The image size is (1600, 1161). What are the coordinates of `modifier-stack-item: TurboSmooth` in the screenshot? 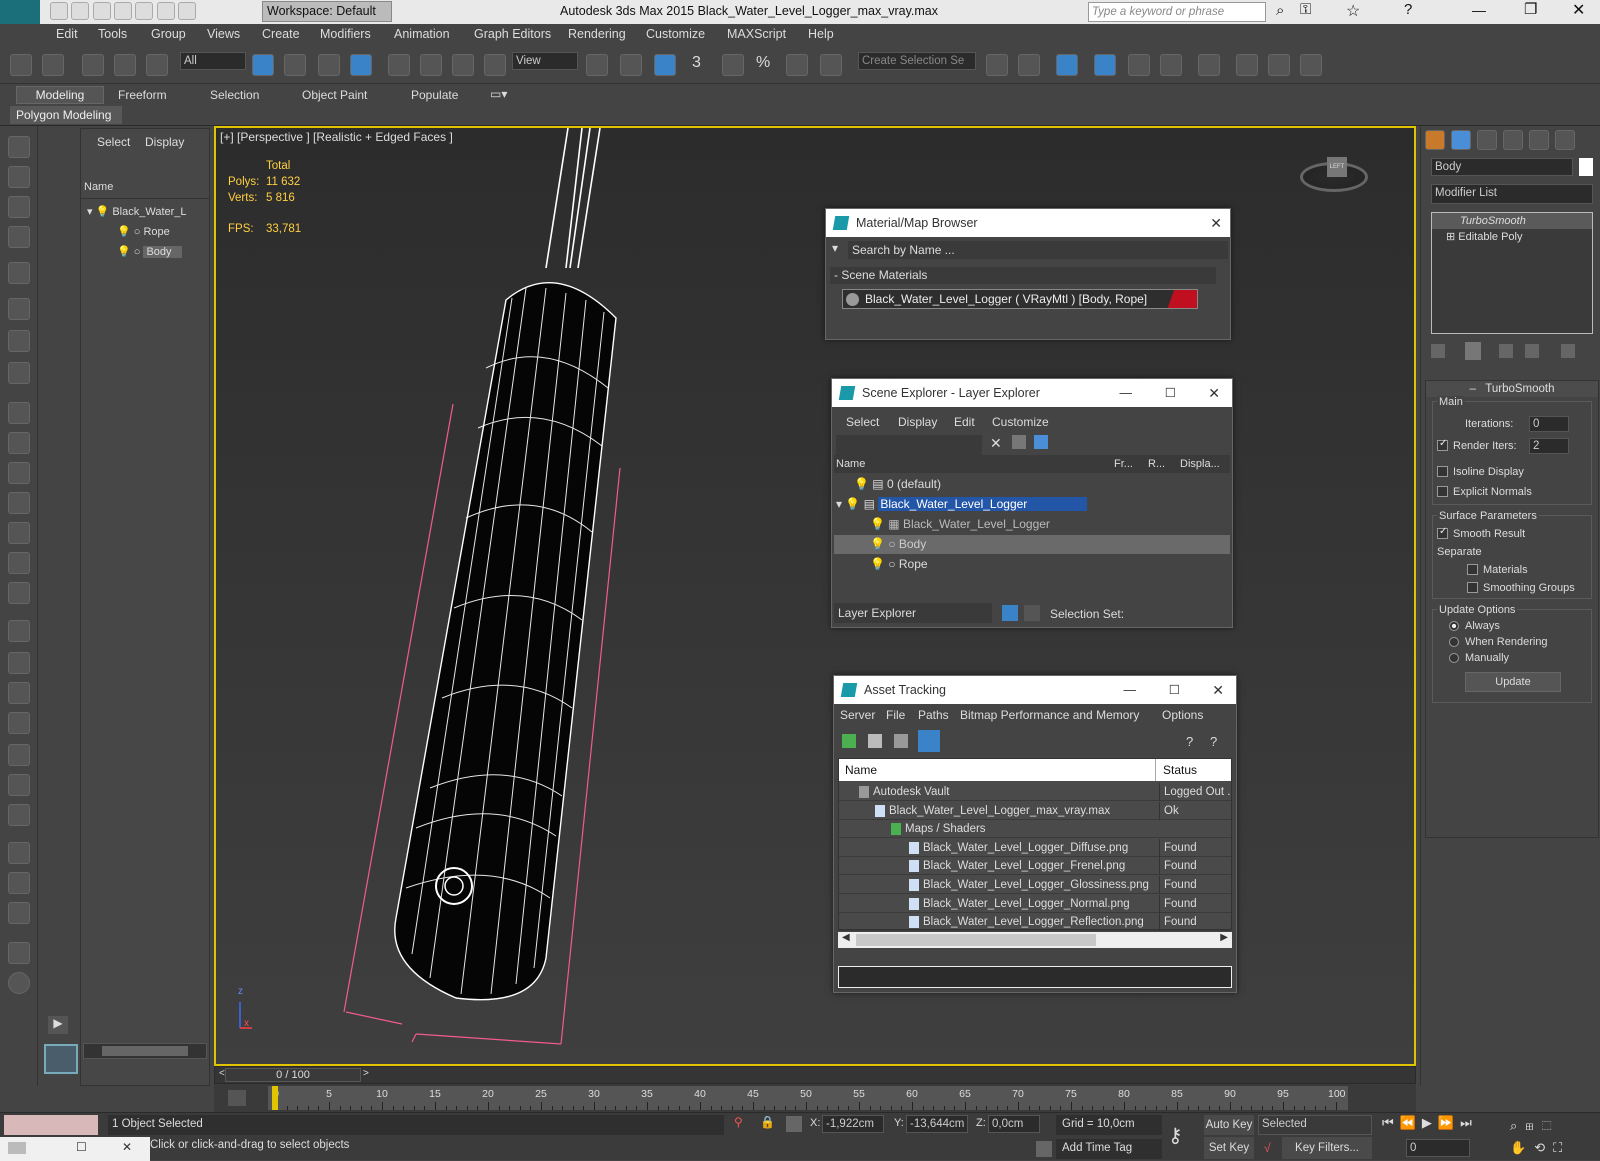 It's located at (1512, 221).